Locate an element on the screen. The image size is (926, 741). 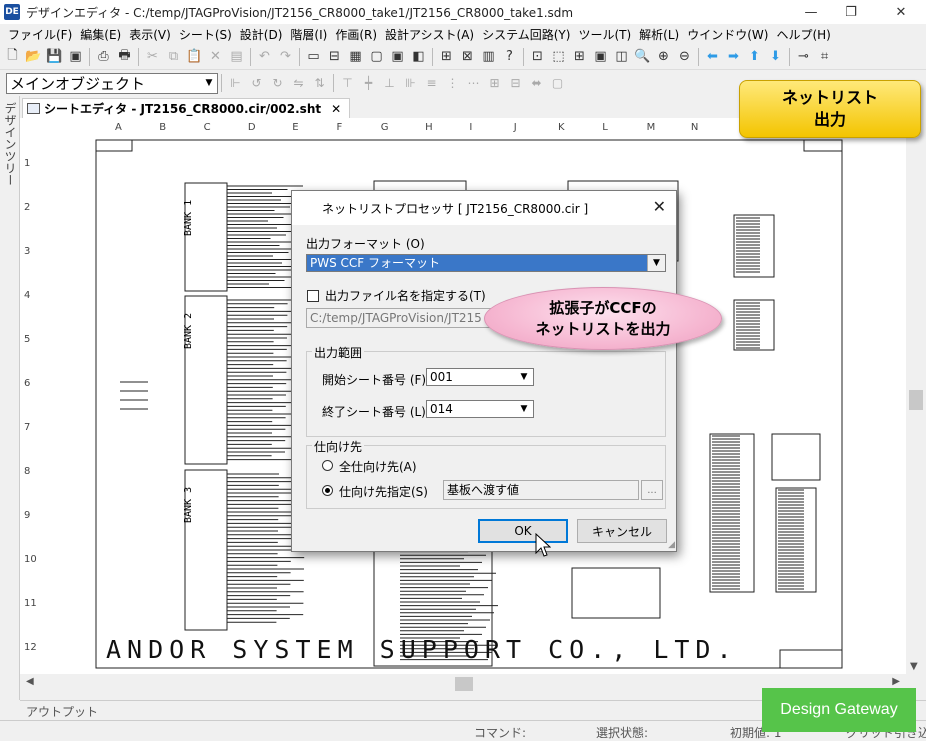
dialog-title: ネットリストプロセッサ [ JT2156_CR8000.cir ] is located at coordinates (455, 208).